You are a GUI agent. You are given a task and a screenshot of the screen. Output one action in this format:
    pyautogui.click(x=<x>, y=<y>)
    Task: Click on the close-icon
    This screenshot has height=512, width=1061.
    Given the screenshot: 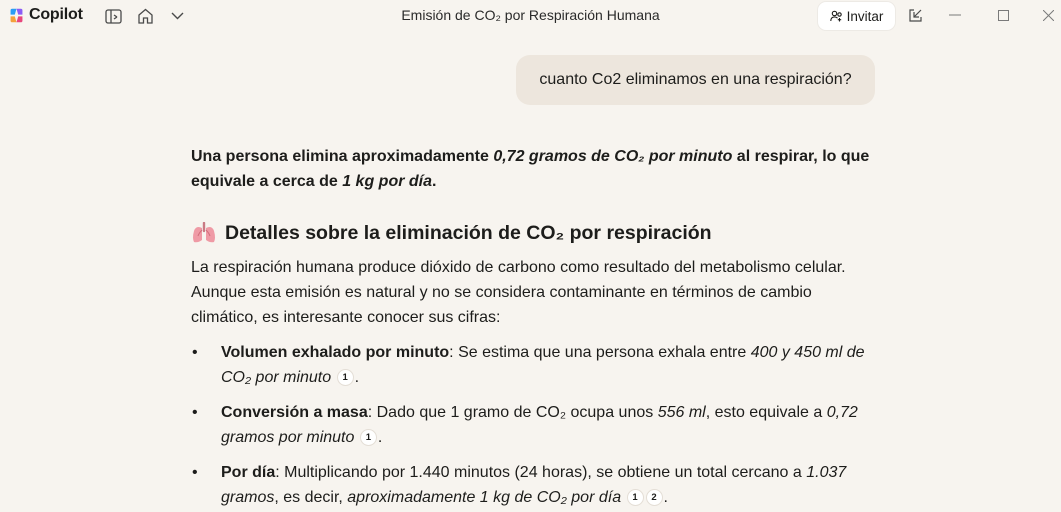 What is the action you would take?
    pyautogui.click(x=1048, y=15)
    